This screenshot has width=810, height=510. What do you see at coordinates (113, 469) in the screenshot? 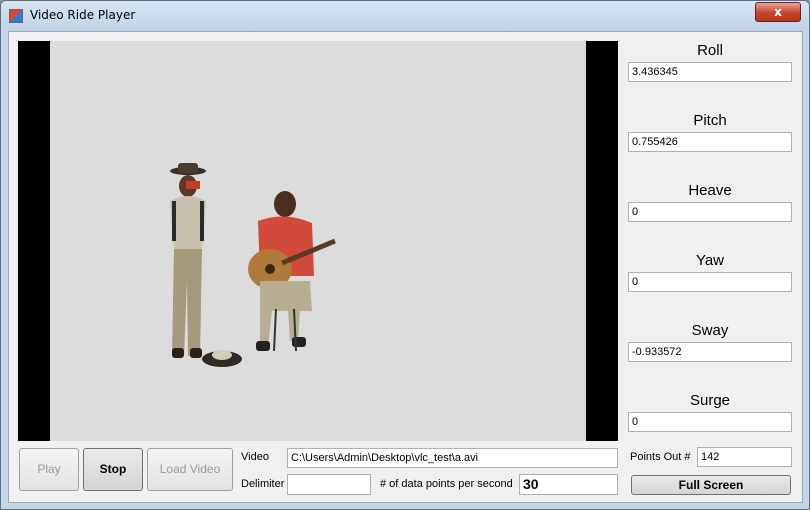
I see `stop-button: Stop` at bounding box center [113, 469].